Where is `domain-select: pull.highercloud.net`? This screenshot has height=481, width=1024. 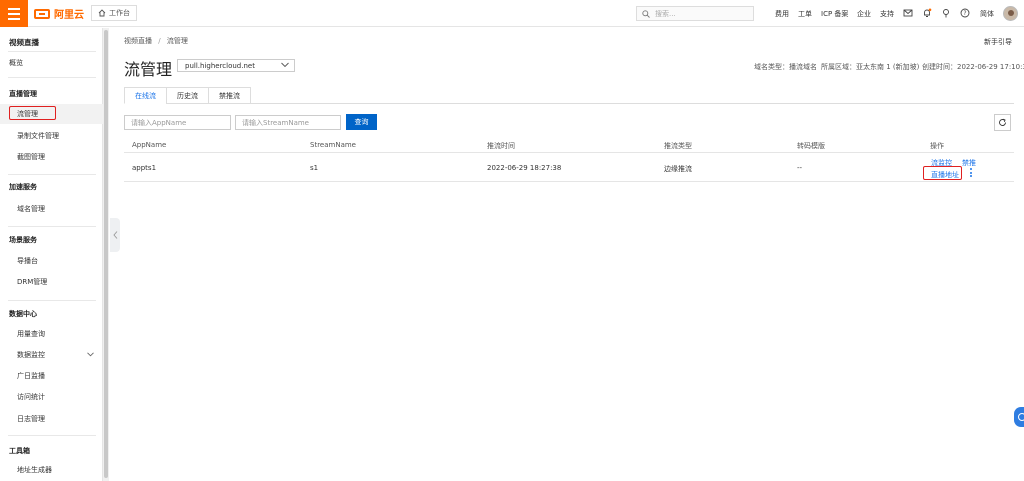 domain-select: pull.highercloud.net is located at coordinates (236, 65).